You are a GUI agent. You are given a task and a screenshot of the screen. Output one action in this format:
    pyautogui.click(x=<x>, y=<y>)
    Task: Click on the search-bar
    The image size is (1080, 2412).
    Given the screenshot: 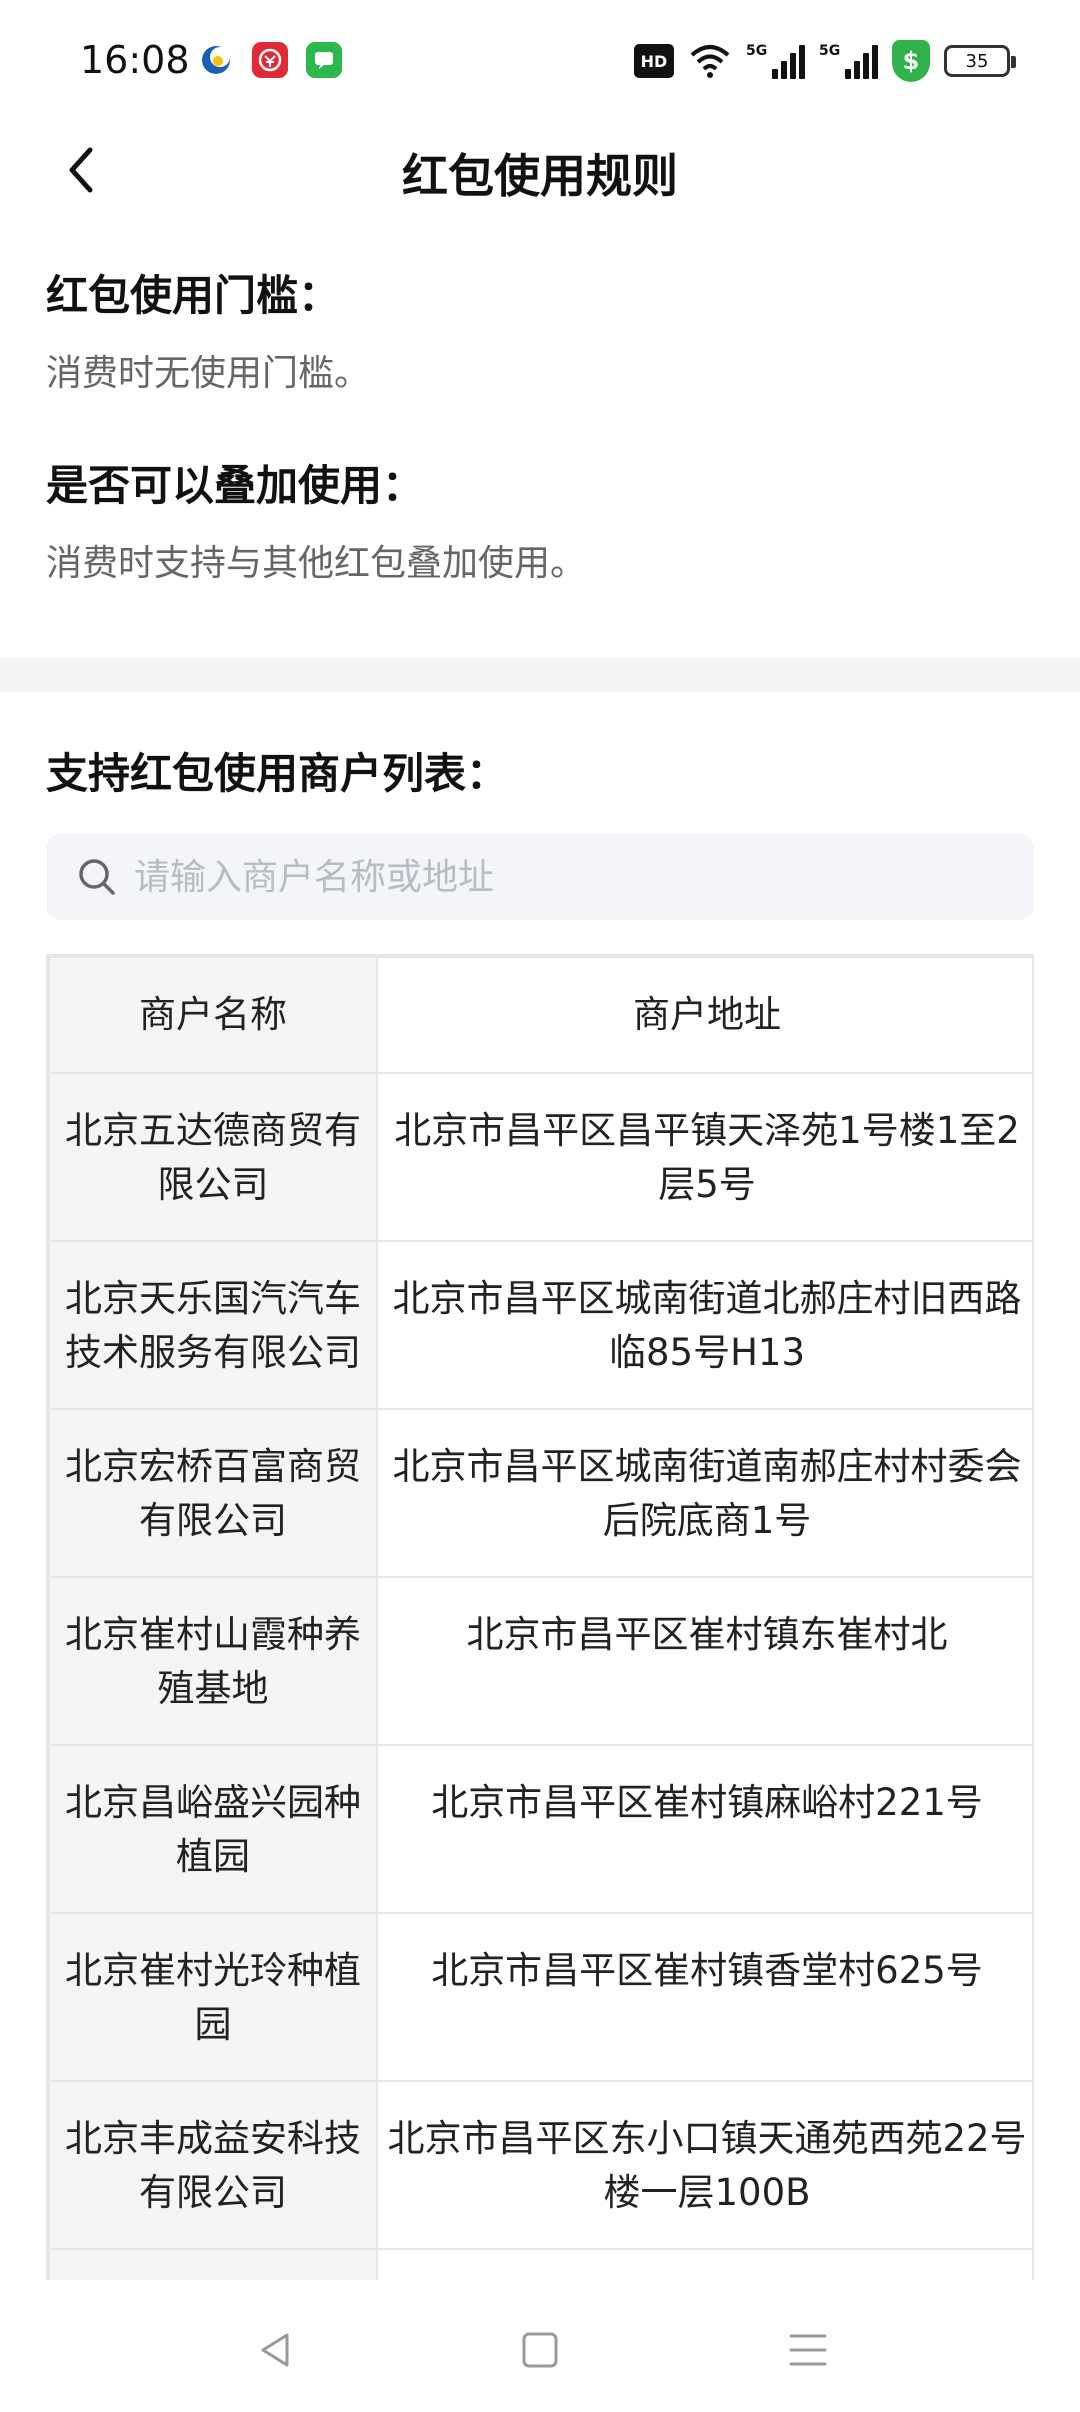 What is the action you would take?
    pyautogui.click(x=540, y=877)
    